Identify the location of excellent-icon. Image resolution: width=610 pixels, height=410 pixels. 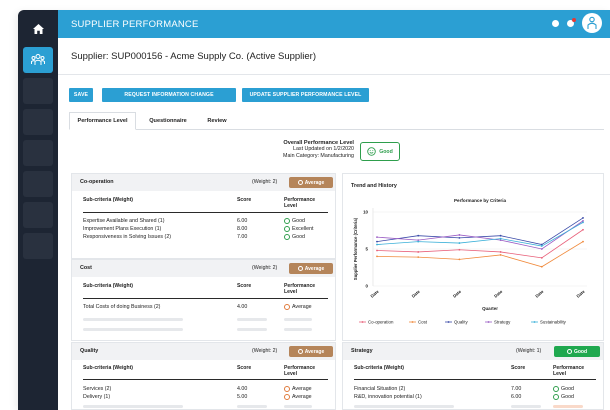
(287, 229).